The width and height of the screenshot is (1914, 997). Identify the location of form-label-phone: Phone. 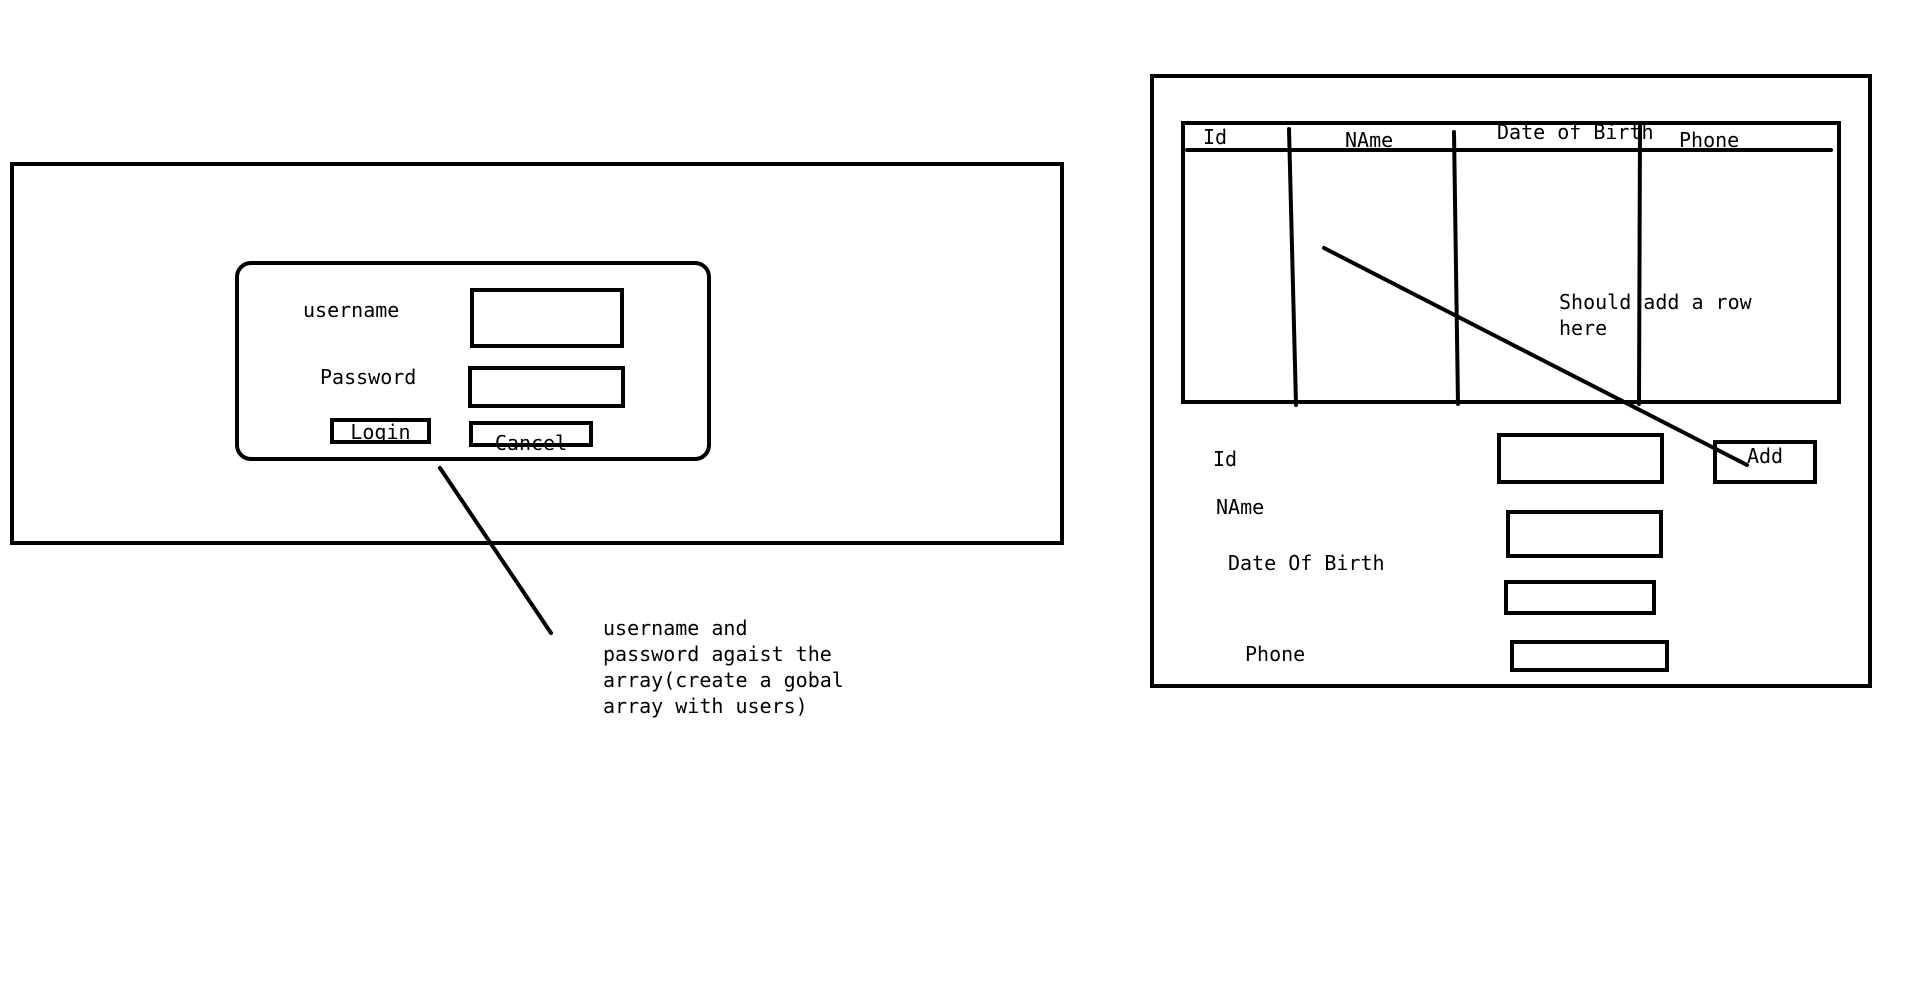
(1275, 654).